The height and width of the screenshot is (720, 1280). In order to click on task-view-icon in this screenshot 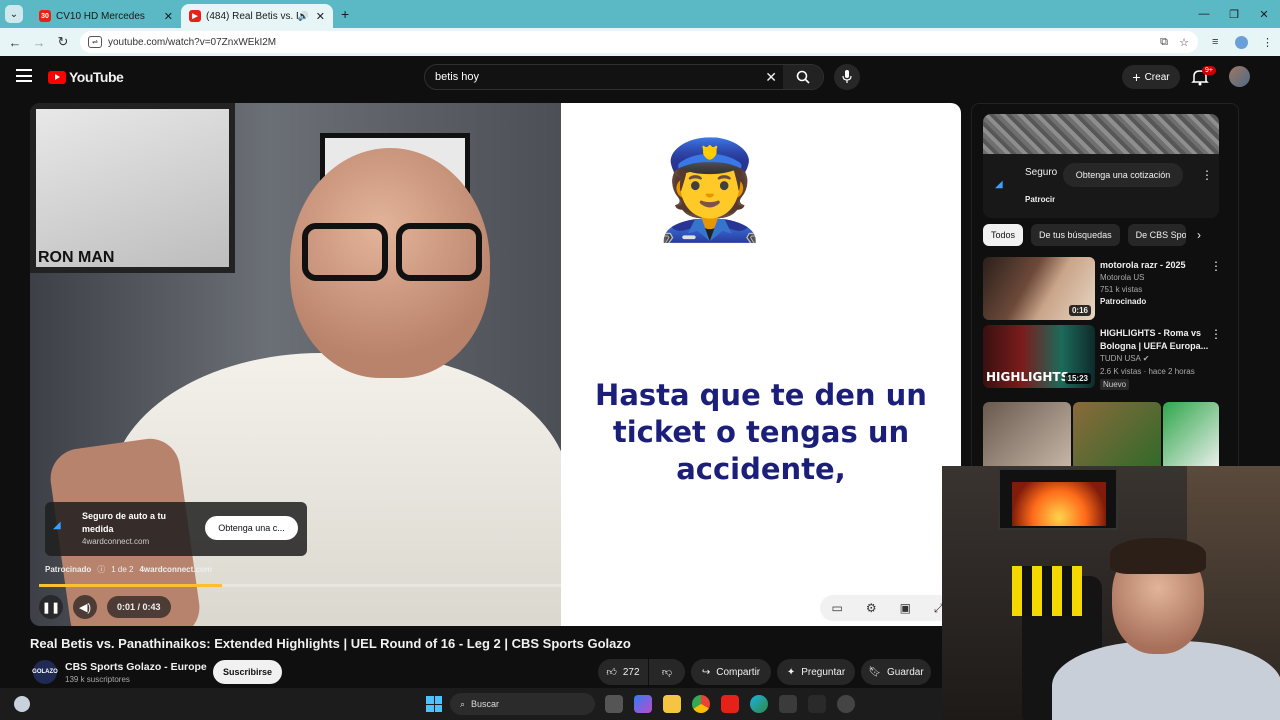, I will do `click(614, 704)`.